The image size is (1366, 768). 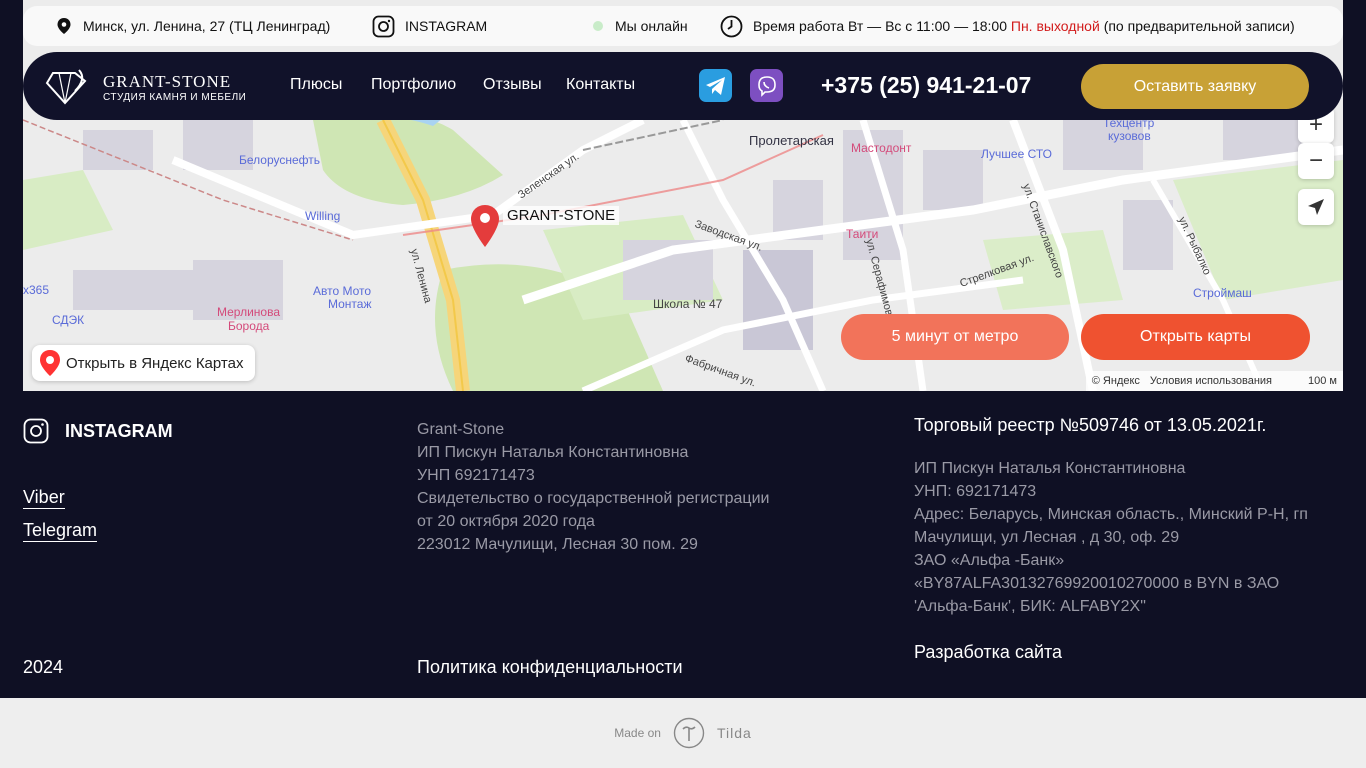 What do you see at coordinates (1116, 381) in the screenshot?
I see `map-copyright: © Яндекс` at bounding box center [1116, 381].